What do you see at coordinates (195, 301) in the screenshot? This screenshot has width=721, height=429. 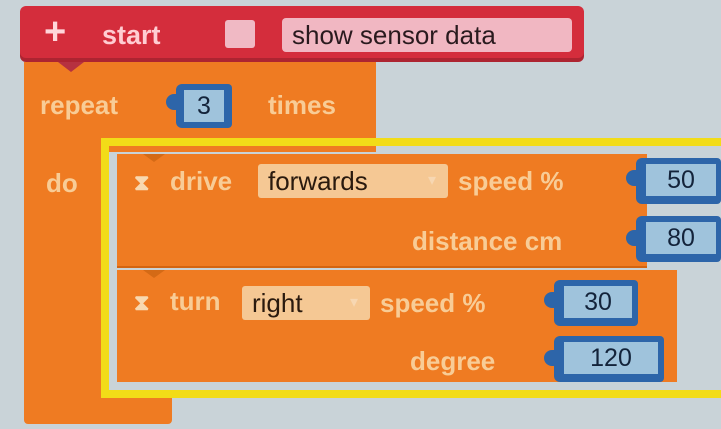 I see `turn-label: turn` at bounding box center [195, 301].